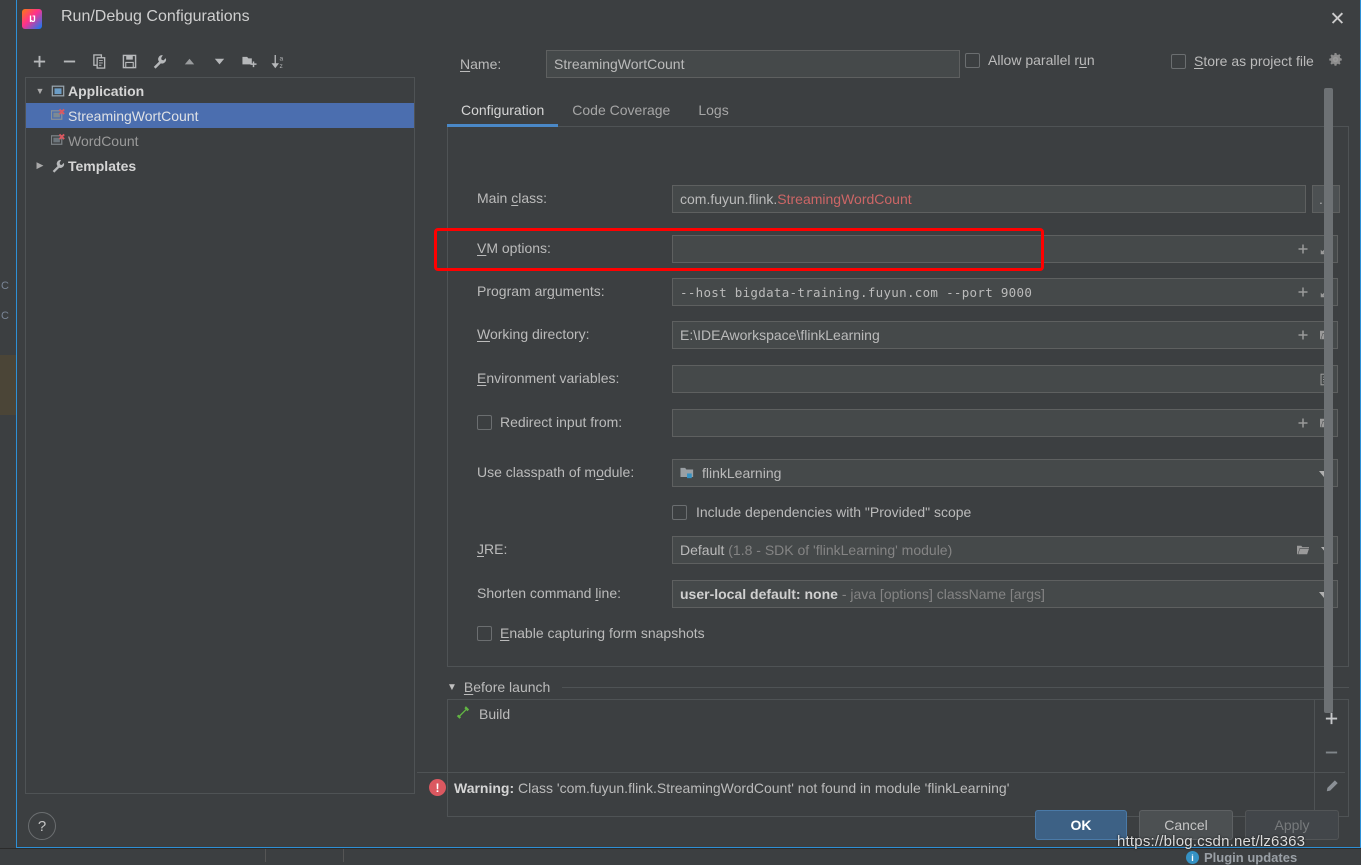  What do you see at coordinates (729, 199) in the screenshot?
I see `main-class-package: com.fuyun.flink.` at bounding box center [729, 199].